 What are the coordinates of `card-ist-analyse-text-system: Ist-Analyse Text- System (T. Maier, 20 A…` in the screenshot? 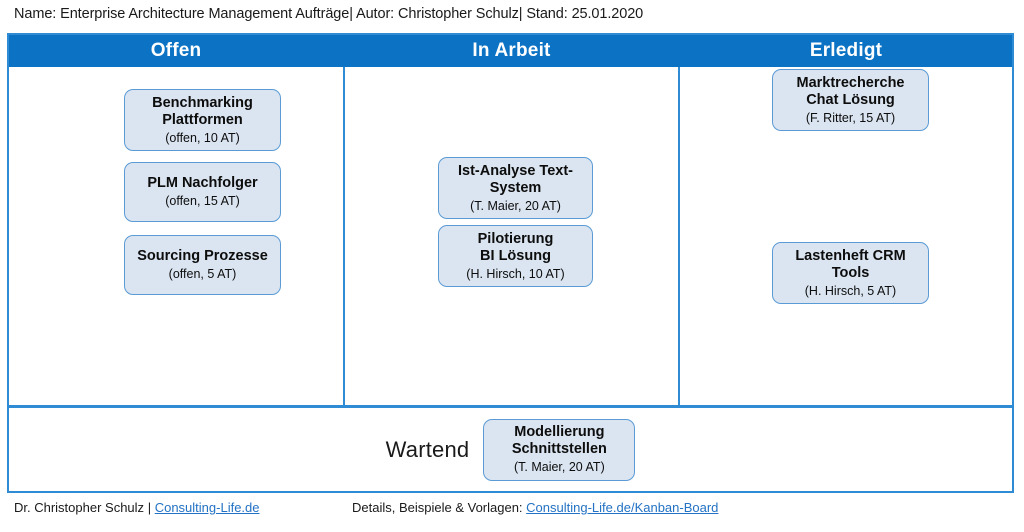 It's located at (515, 188).